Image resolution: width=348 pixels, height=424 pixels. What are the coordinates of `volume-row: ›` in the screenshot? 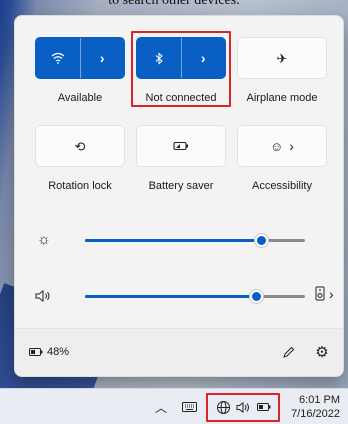 It's located at (185, 296).